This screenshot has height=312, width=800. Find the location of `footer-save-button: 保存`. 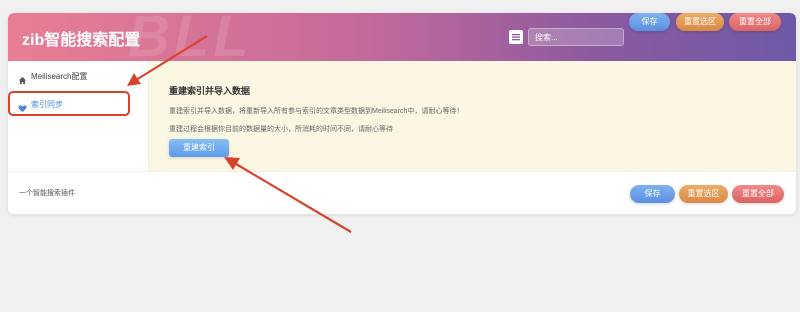

footer-save-button: 保存 is located at coordinates (652, 194).